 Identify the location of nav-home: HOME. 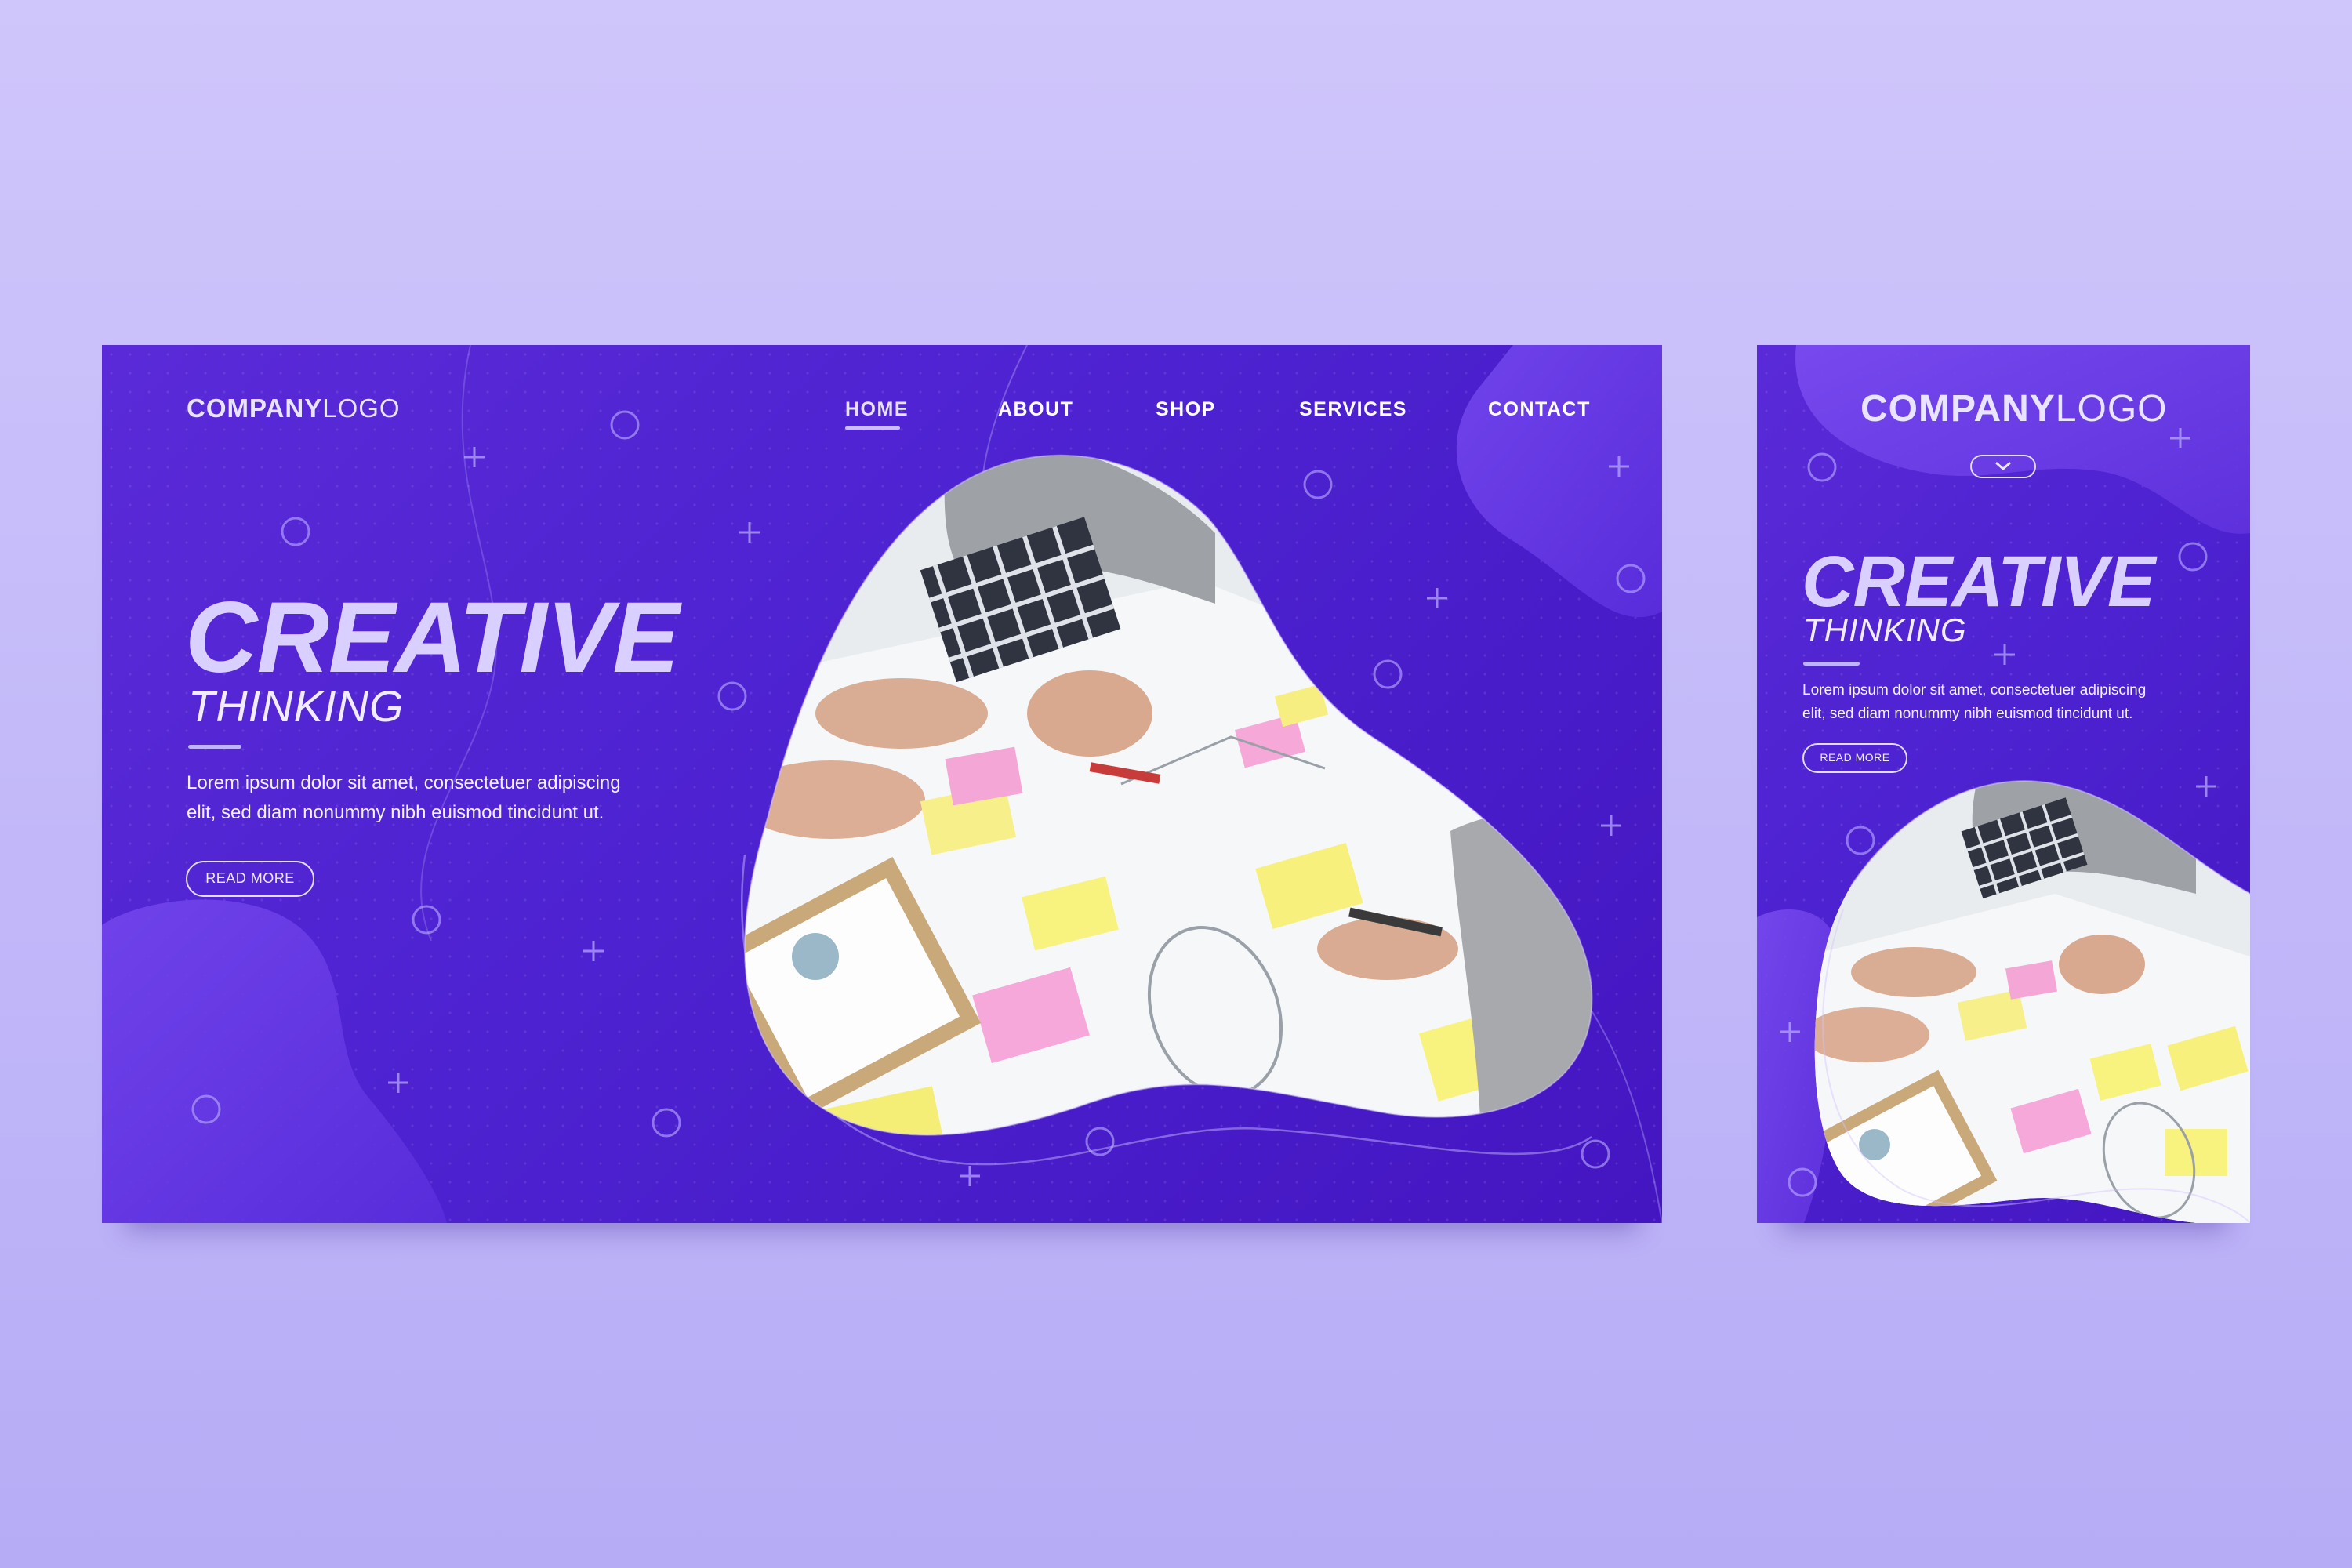
(877, 409).